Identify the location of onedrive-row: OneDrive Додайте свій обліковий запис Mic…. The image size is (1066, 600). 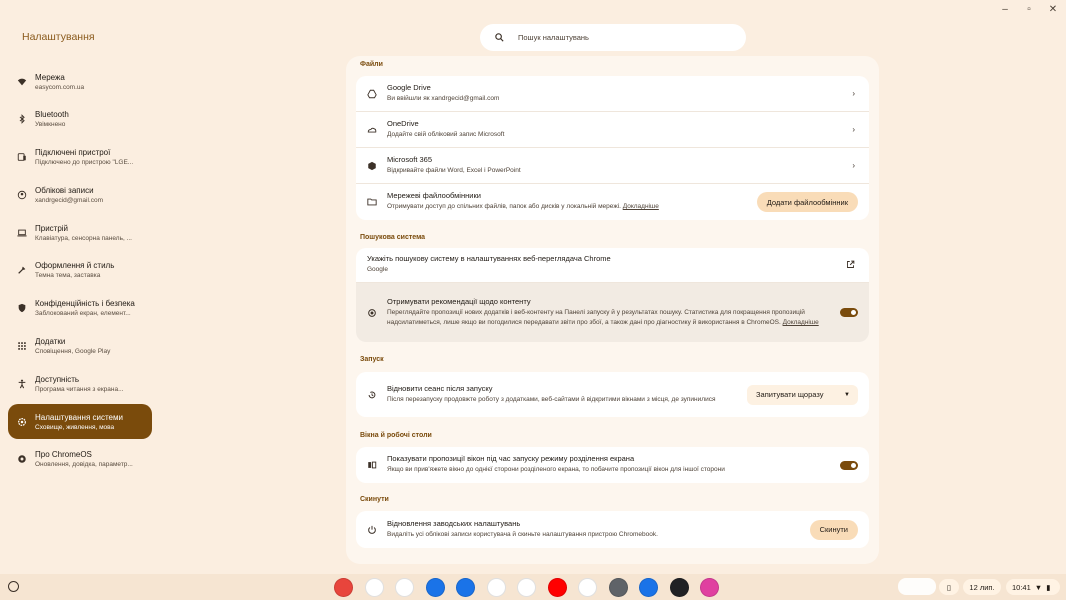
(612, 130).